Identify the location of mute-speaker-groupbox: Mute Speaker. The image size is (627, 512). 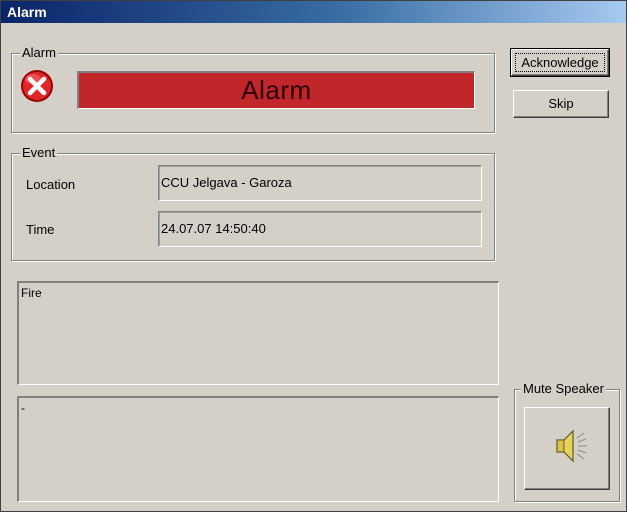
(567, 441).